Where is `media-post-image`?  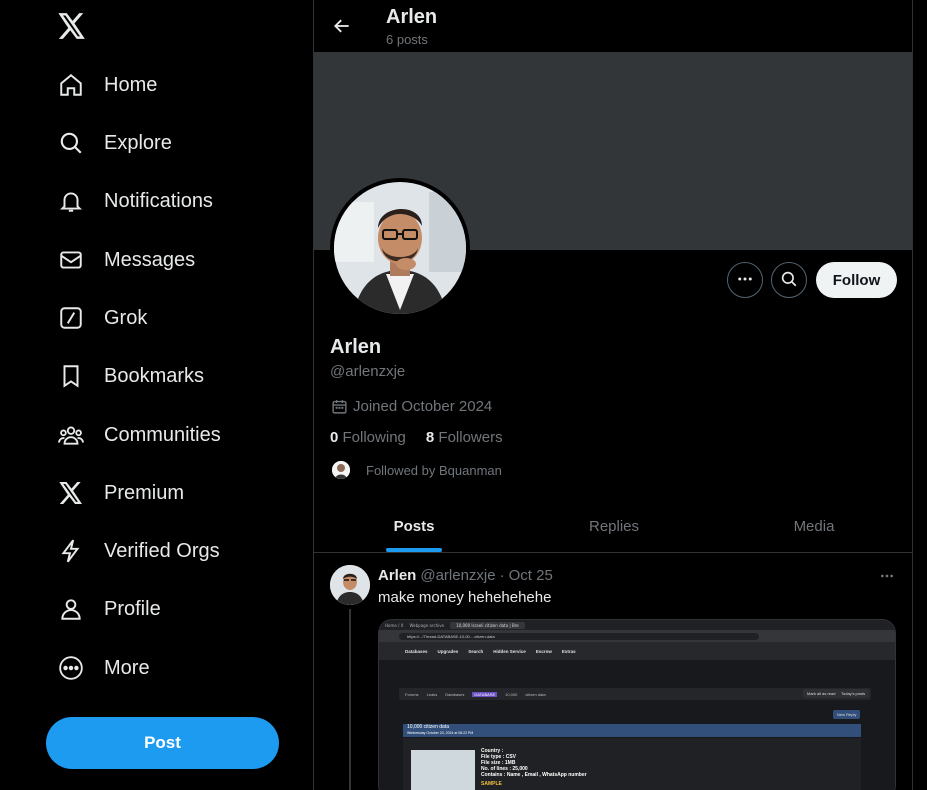
media-post-image is located at coordinates (443, 770).